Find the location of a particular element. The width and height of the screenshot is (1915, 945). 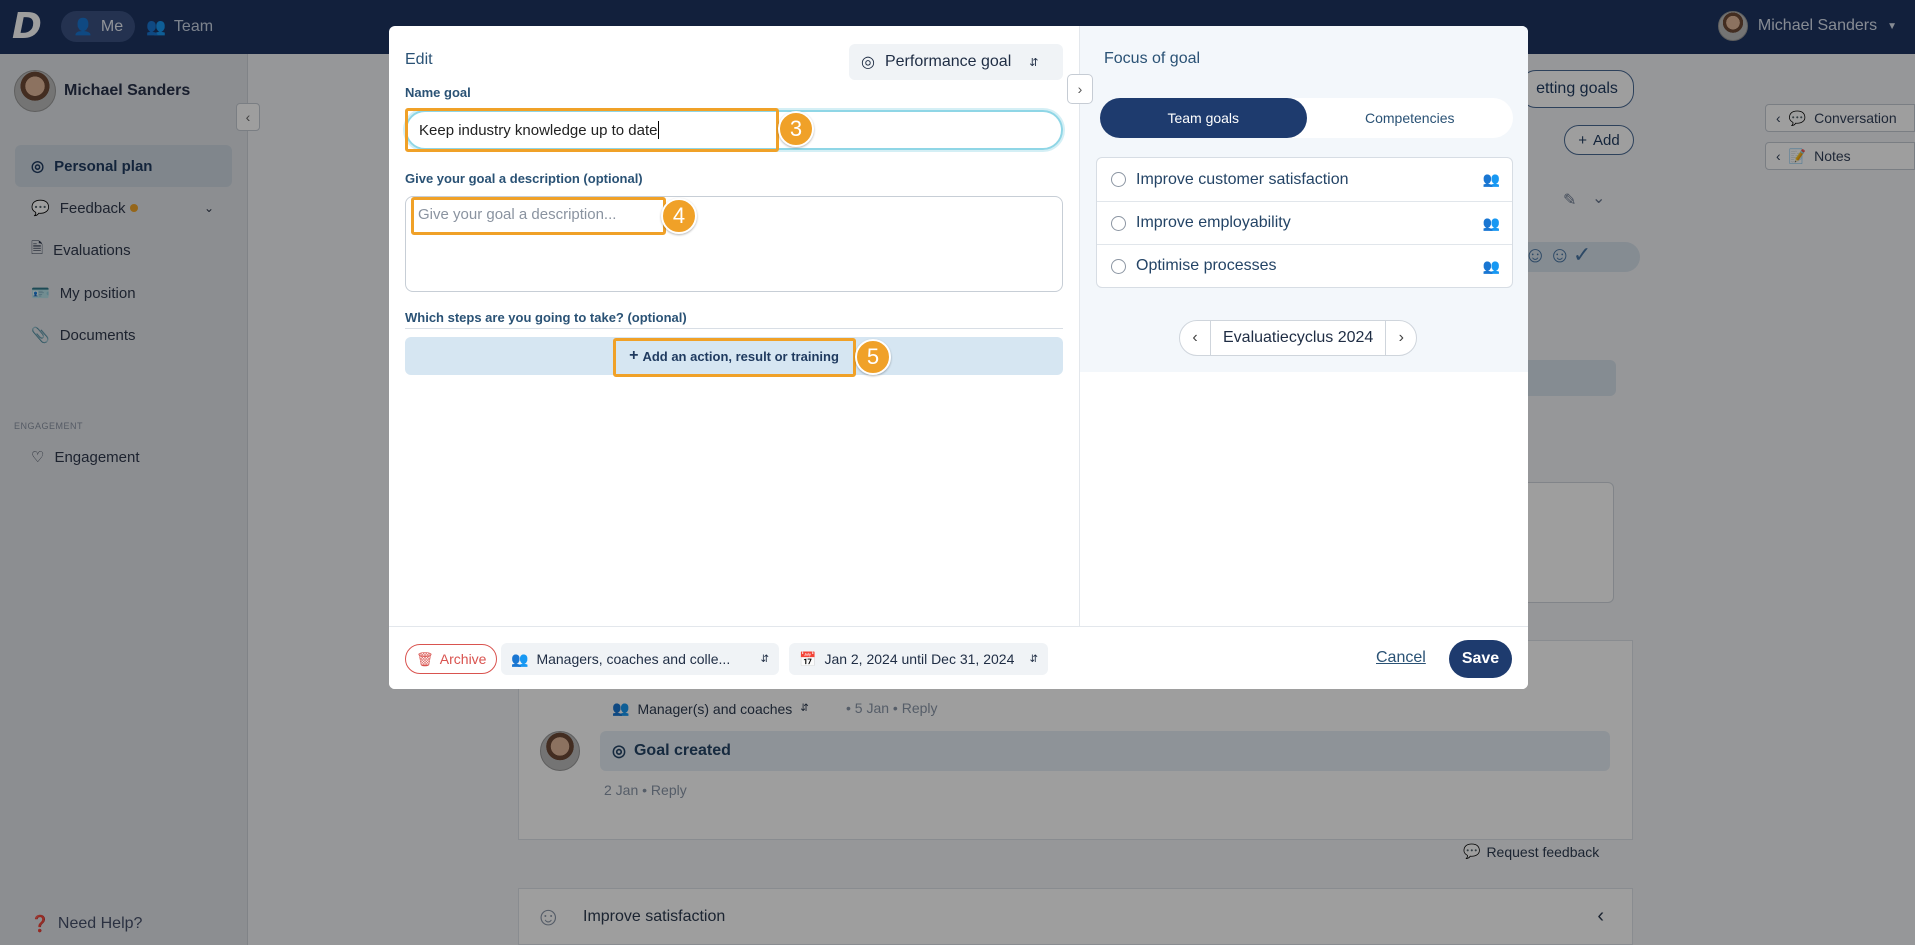

cancel-button: Cancel is located at coordinates (1401, 658).